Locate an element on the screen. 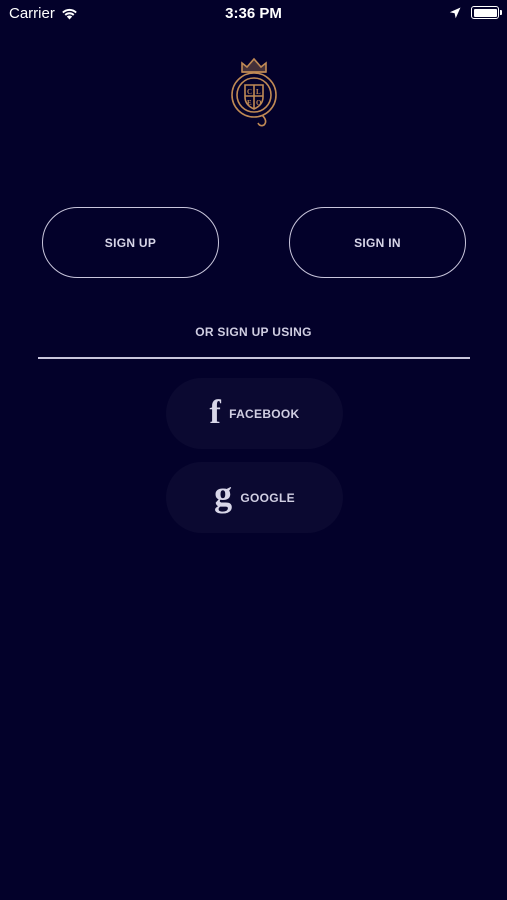 This screenshot has height=900, width=507. svg-text: O is located at coordinates (259, 103).